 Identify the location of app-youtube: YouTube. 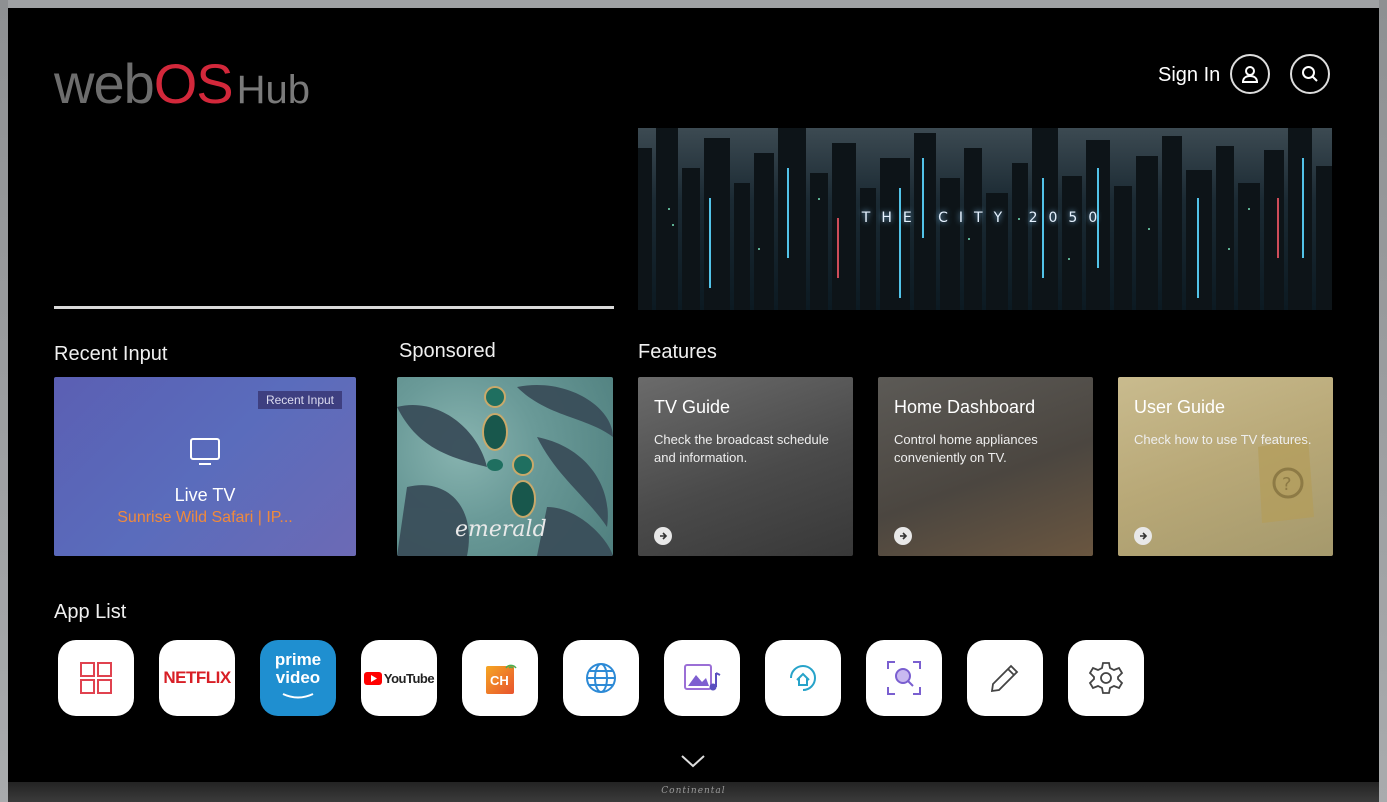
(399, 678).